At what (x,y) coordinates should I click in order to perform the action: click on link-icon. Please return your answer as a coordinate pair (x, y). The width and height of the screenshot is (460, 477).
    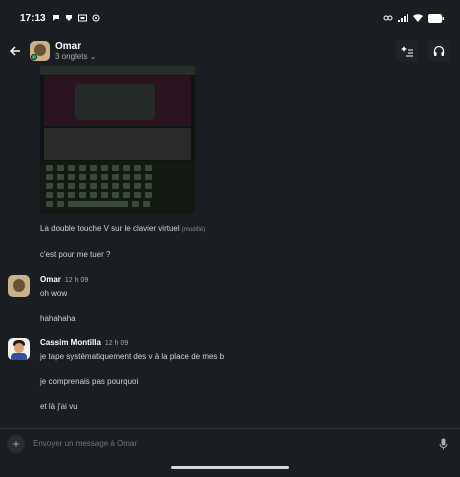
    Looking at the image, I should click on (388, 18).